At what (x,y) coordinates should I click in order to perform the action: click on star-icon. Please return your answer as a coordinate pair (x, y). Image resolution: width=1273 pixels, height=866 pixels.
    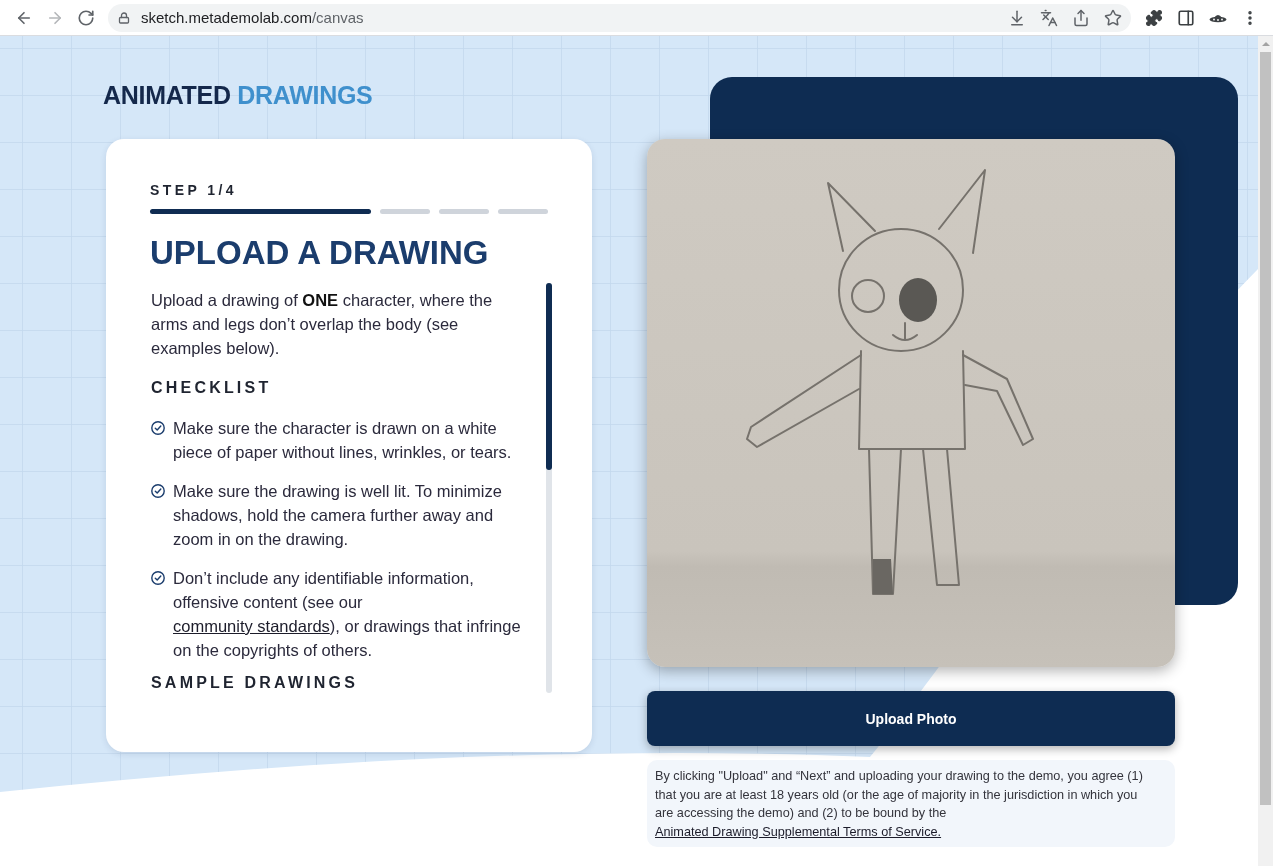
    Looking at the image, I should click on (1113, 17).